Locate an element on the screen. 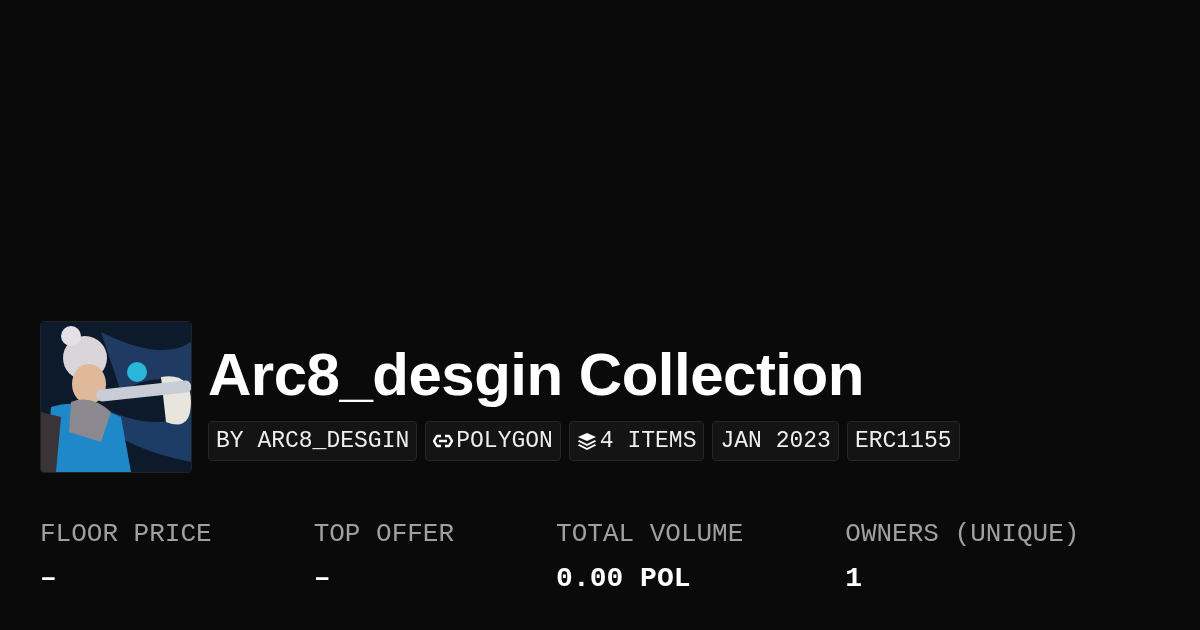 The width and height of the screenshot is (1200, 630). collection-tag: JAN 2023 is located at coordinates (775, 441).